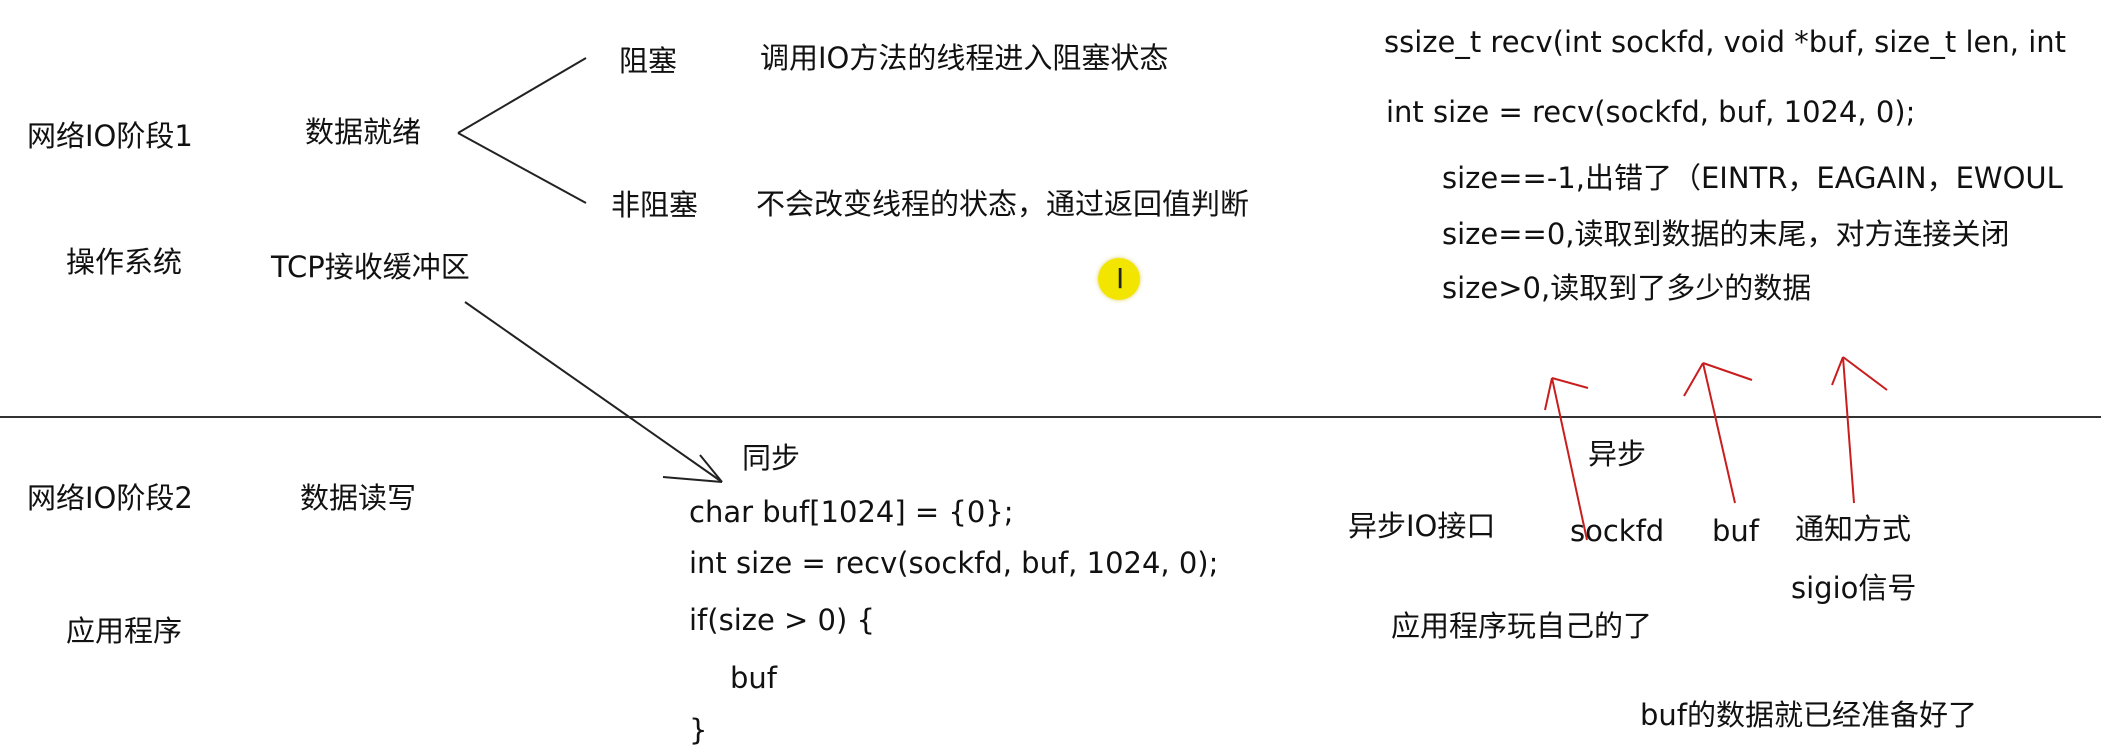  Describe the element at coordinates (1627, 288) in the screenshot. I see `recv-case-data: size>0,读取到了多少的数据` at that location.